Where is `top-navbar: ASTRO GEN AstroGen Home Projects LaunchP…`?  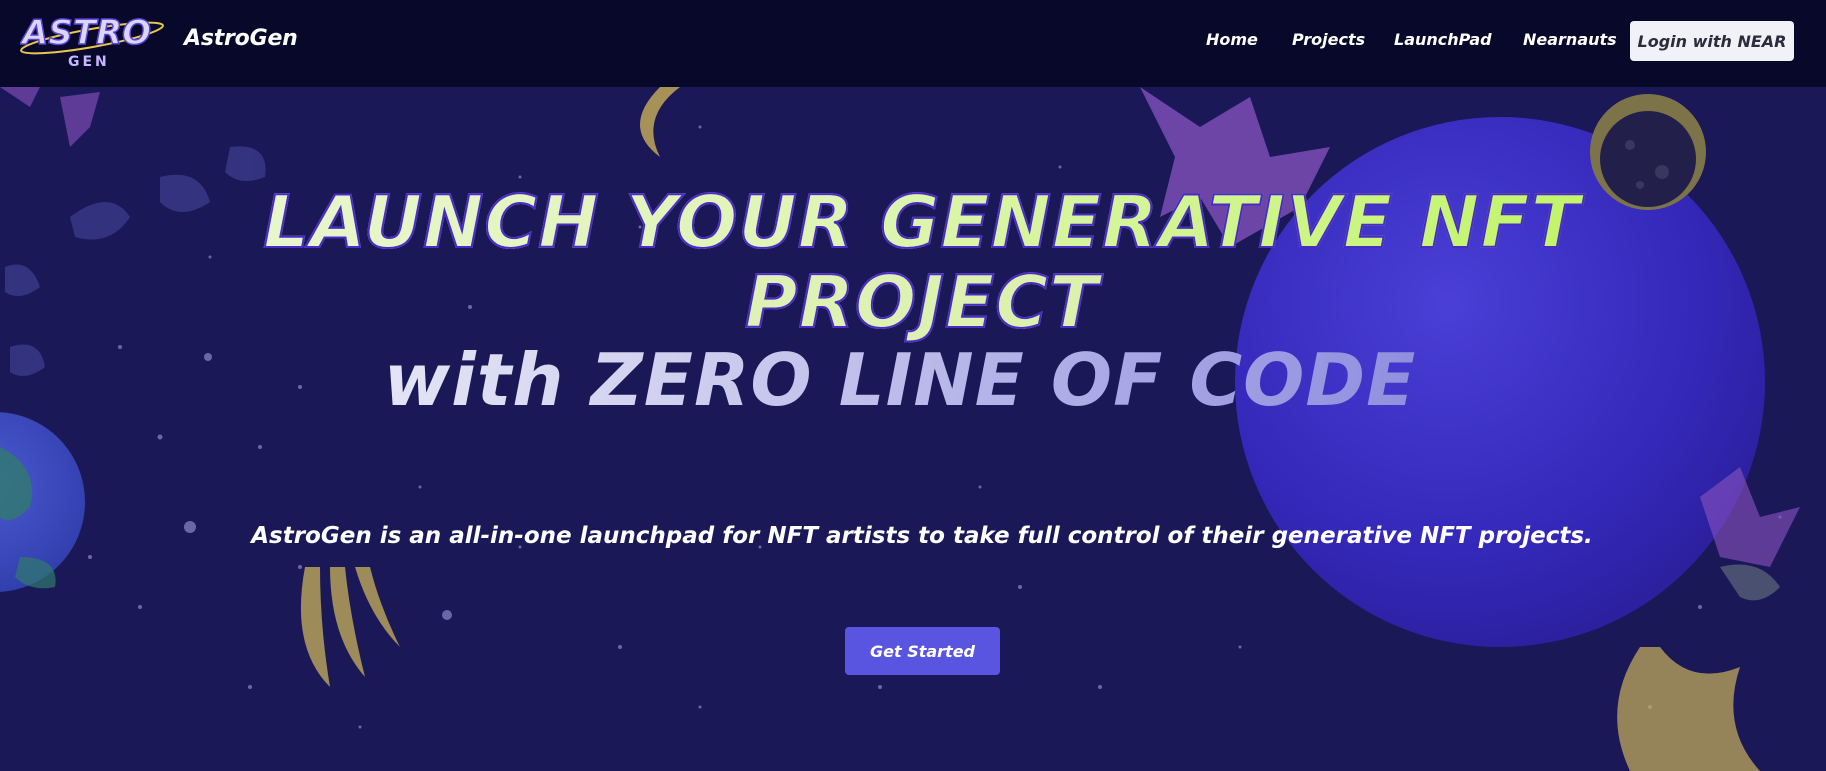
top-navbar: ASTRO GEN AstroGen Home Projects LaunchP… is located at coordinates (913, 43).